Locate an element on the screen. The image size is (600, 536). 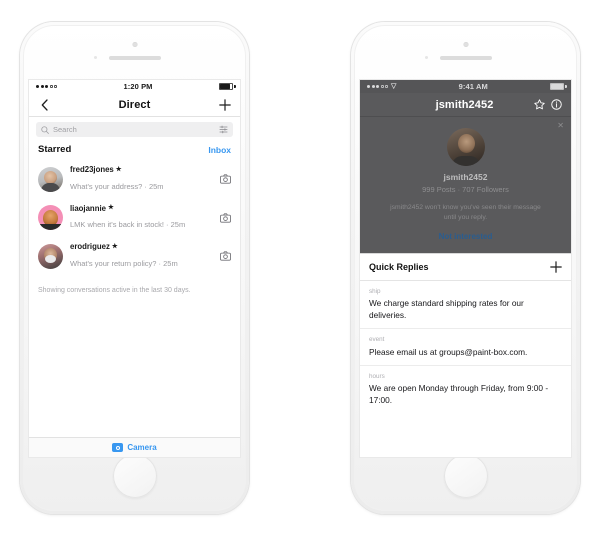
nav-bar-right: jsmith2452 is located at coordinates (465, 105).